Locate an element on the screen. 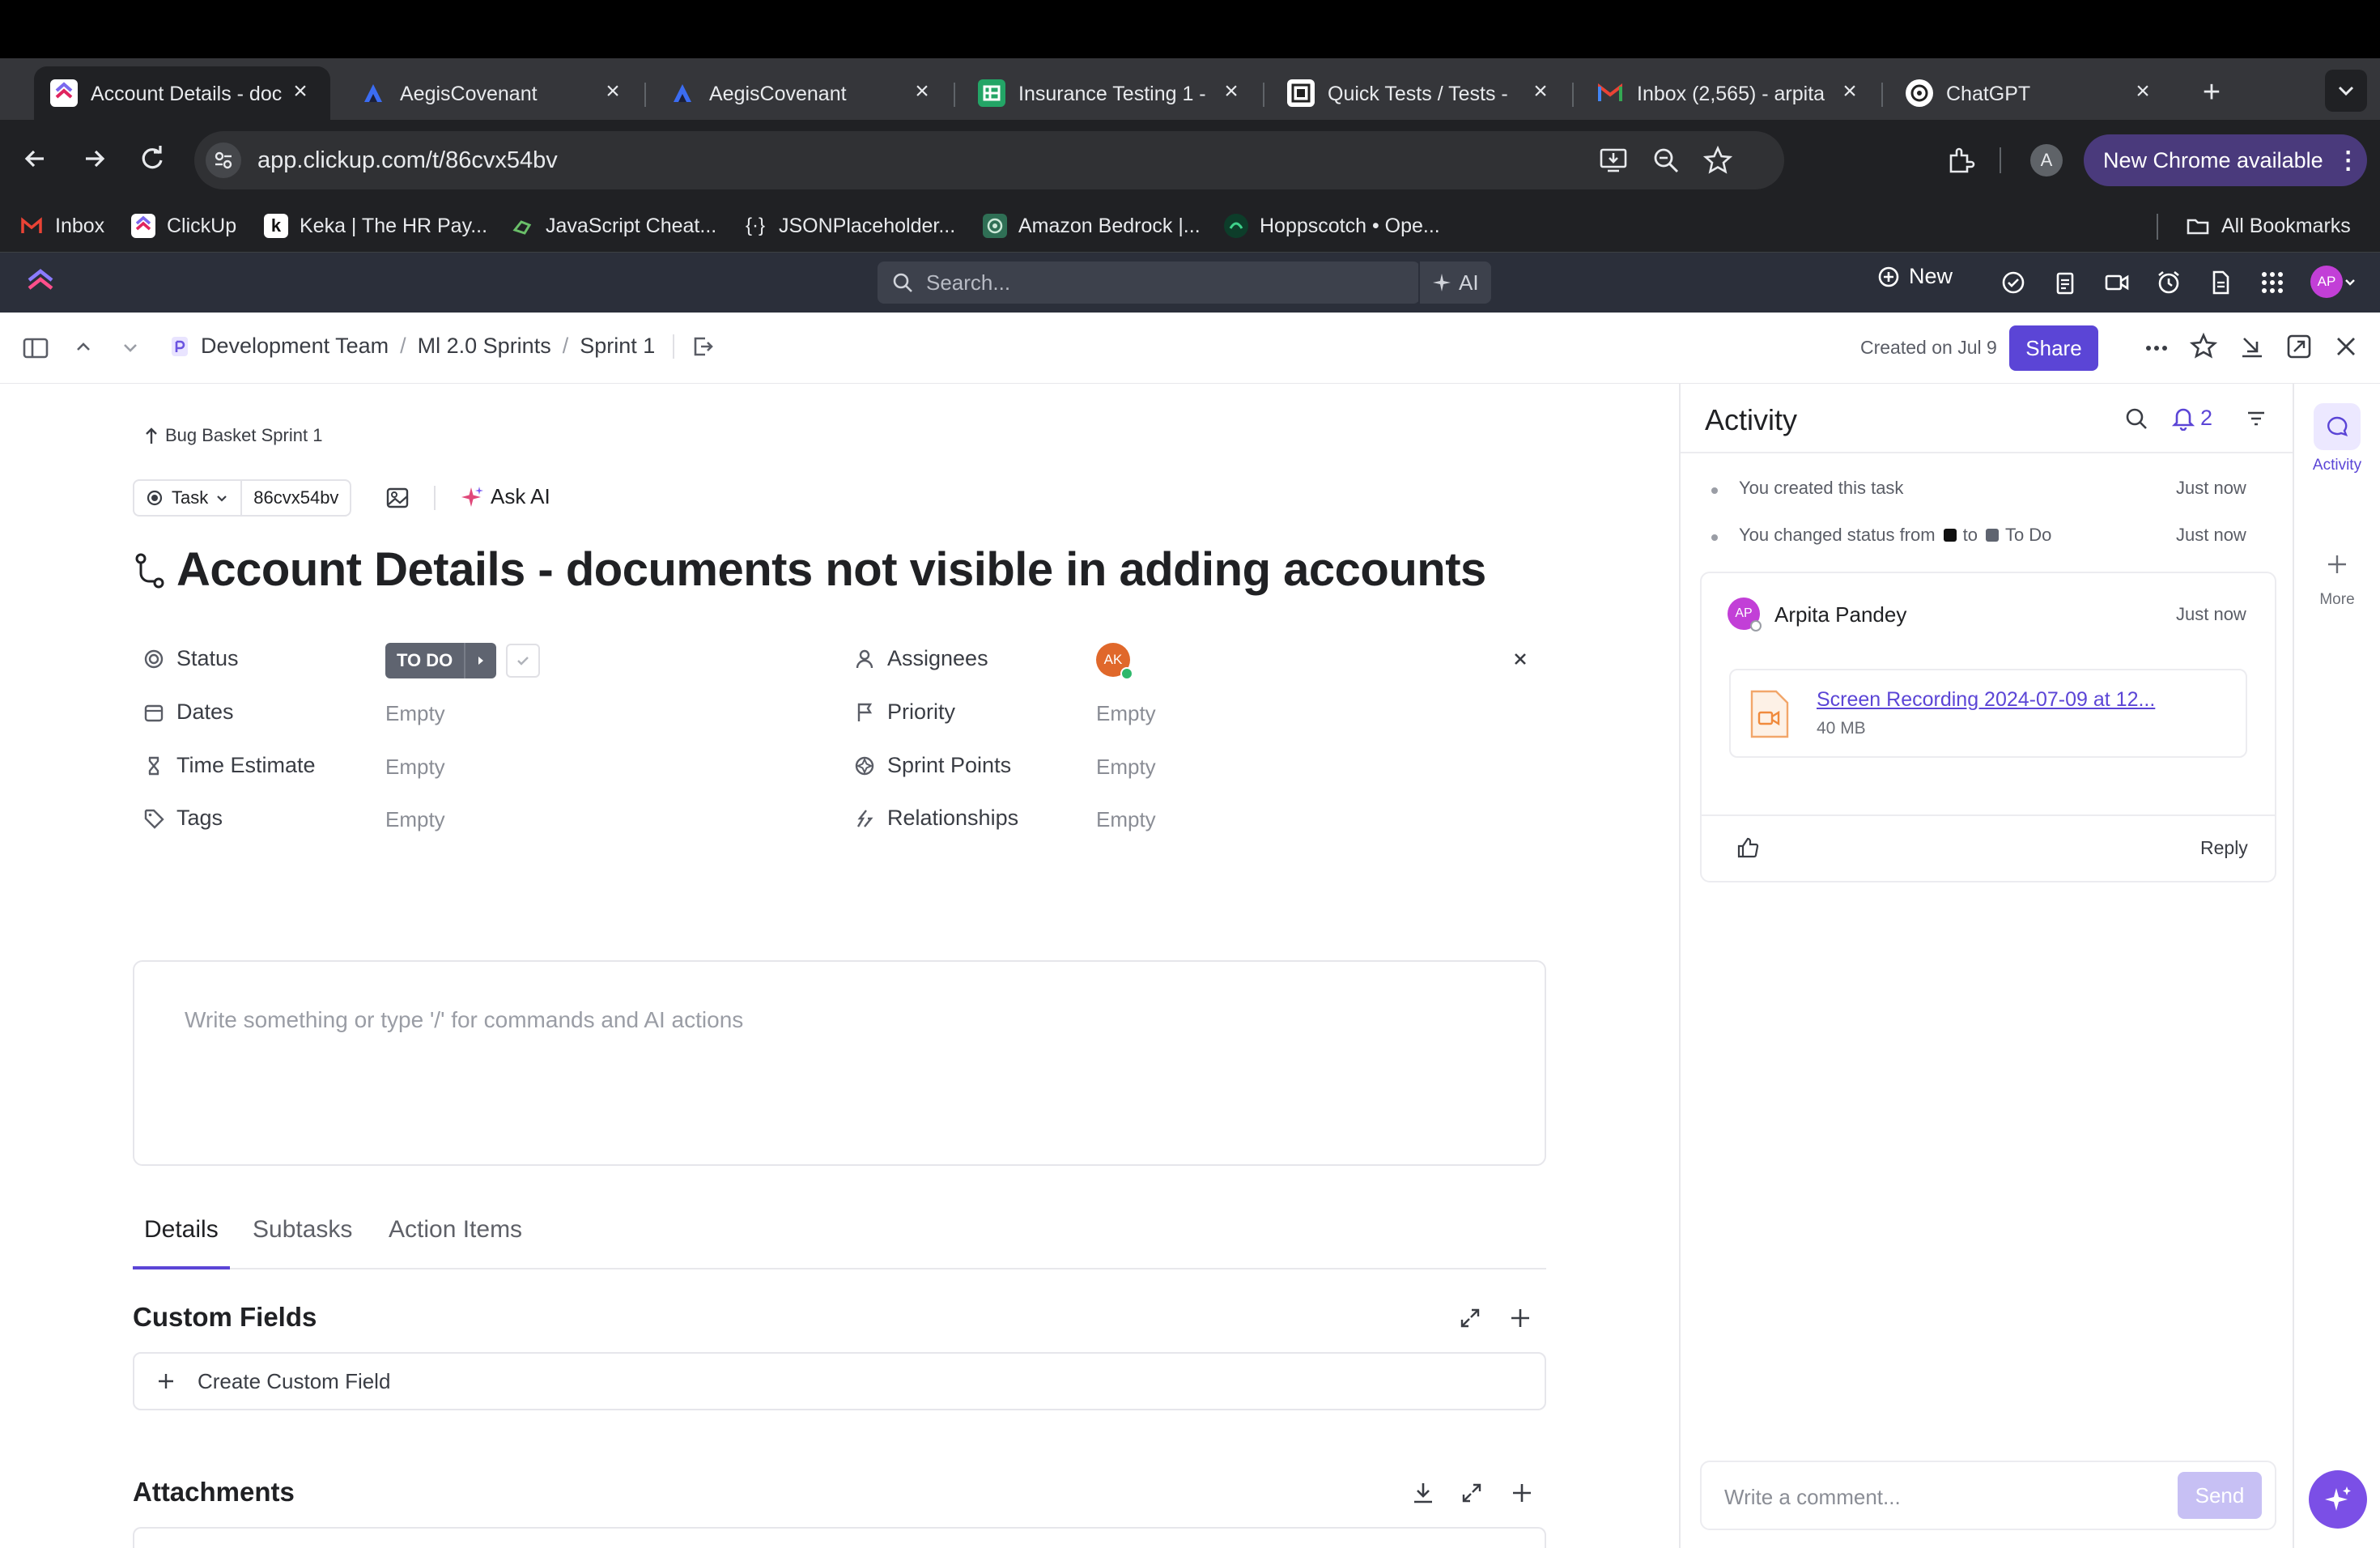  add-custom-field-icon is located at coordinates (1520, 1318).